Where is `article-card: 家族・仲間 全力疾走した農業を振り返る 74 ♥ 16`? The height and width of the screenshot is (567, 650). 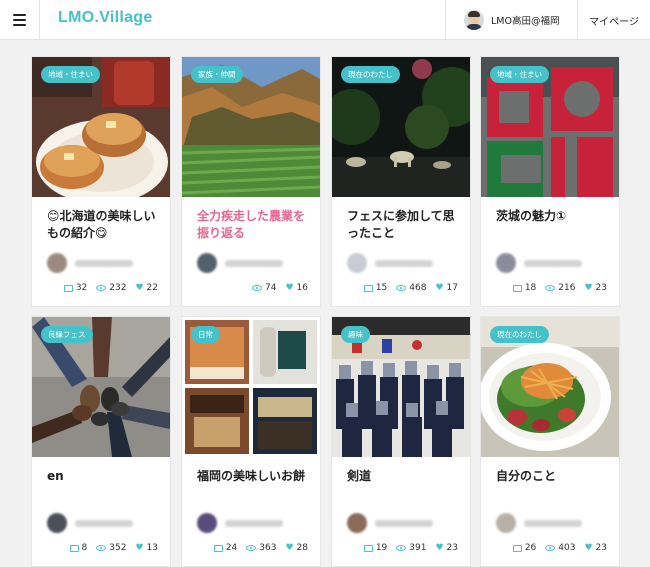 article-card: 家族・仲間 全力疾走した農業を振り返る 74 ♥ 16 is located at coordinates (251, 181).